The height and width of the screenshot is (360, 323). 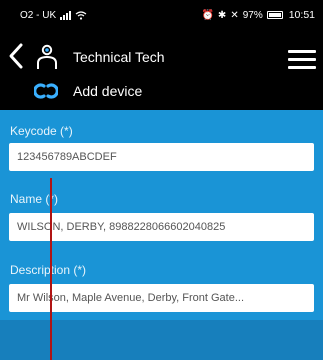 I want to click on wifi-icon, so click(x=81, y=15).